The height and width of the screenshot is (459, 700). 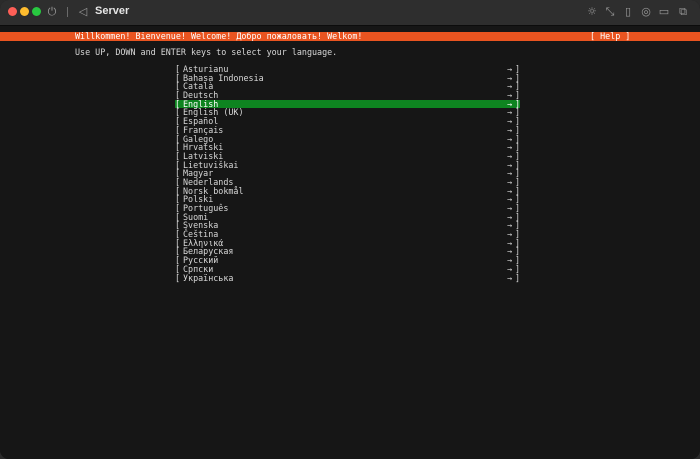 I want to click on language-option: [Suomi →], so click(x=347, y=217).